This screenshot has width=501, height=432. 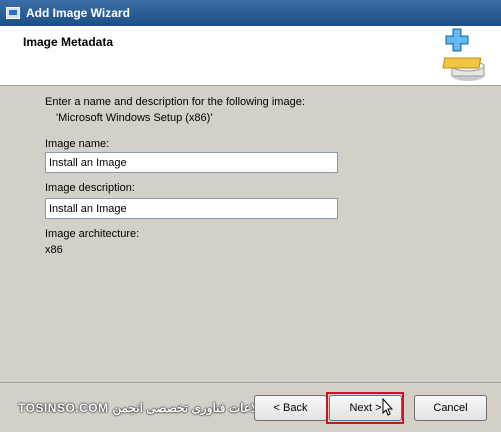 What do you see at coordinates (250, 56) in the screenshot?
I see `wizard-header: Image Metadata` at bounding box center [250, 56].